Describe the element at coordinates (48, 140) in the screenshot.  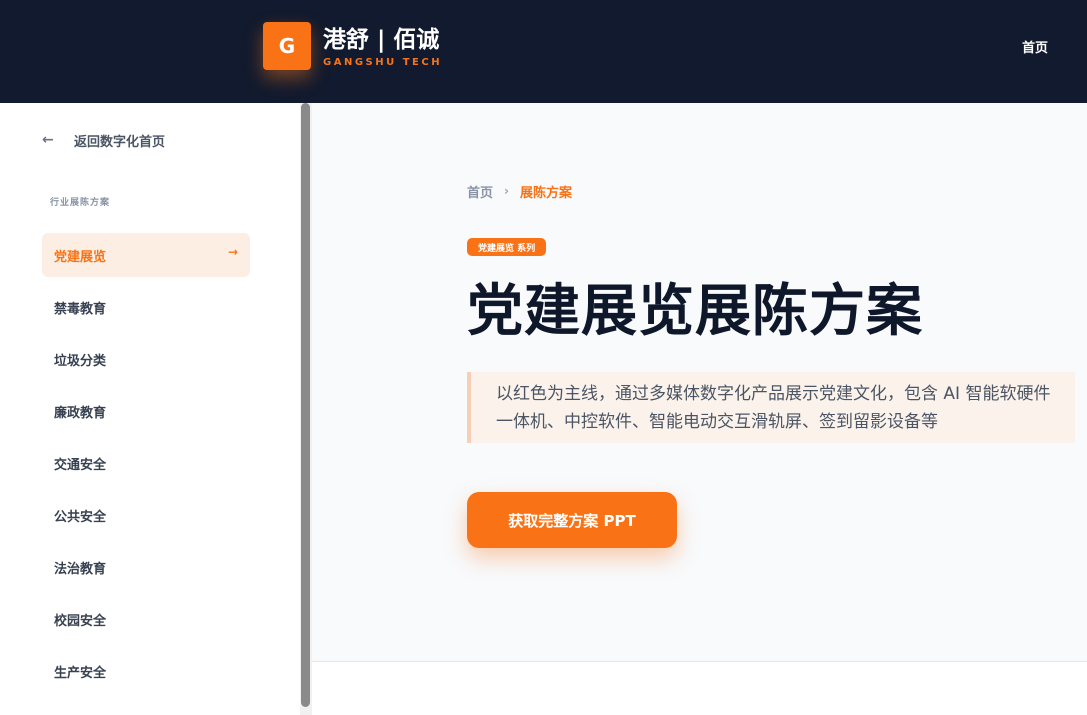
I see `arrow-left-icon: ←` at that location.